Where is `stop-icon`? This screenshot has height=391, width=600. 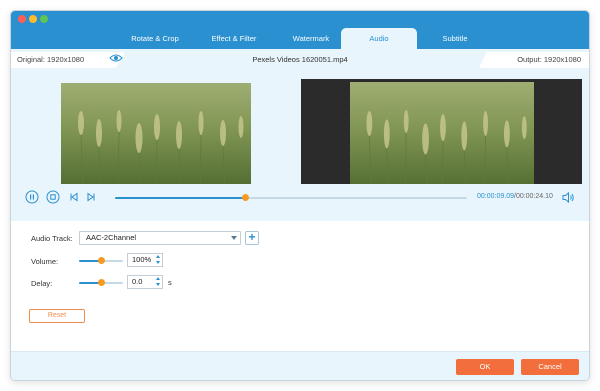
stop-icon is located at coordinates (53, 197).